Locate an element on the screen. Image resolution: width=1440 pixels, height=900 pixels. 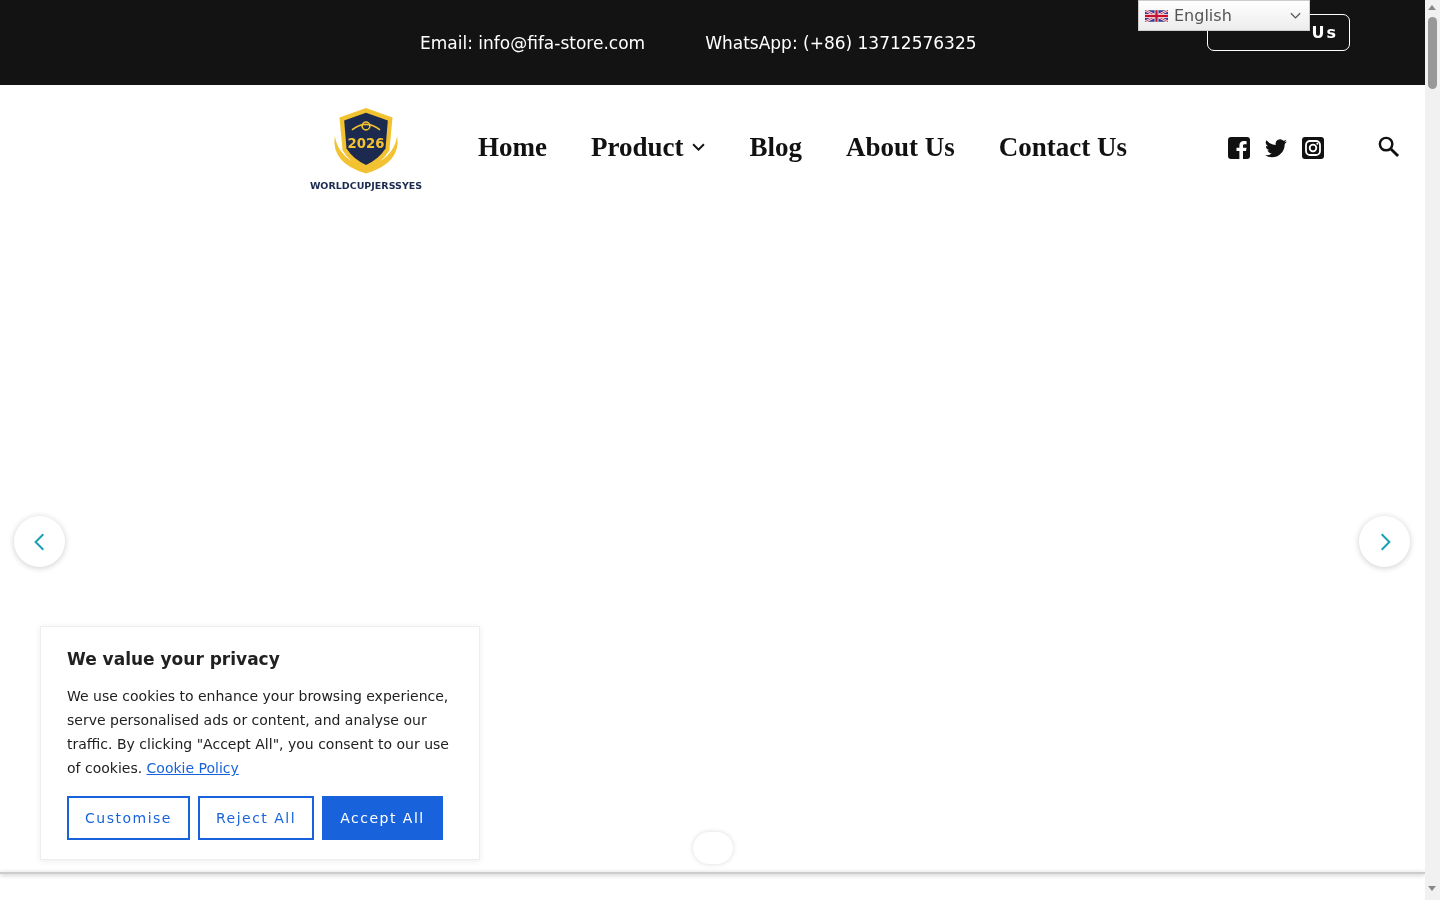
accept-button: Accept All is located at coordinates (382, 818).